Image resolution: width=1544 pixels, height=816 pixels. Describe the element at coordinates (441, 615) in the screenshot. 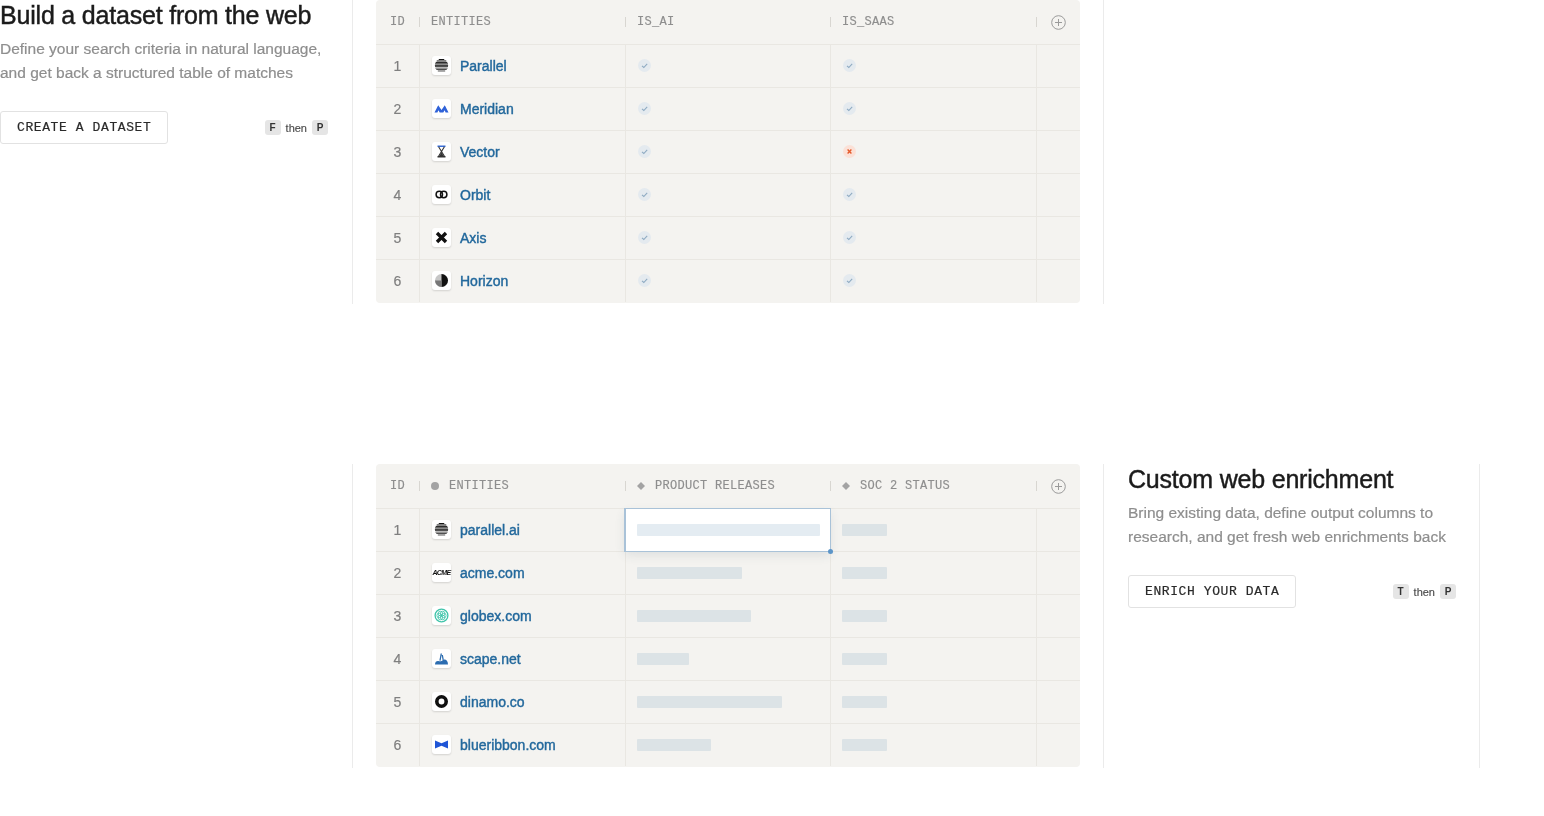

I see `flower-ring-icon` at that location.